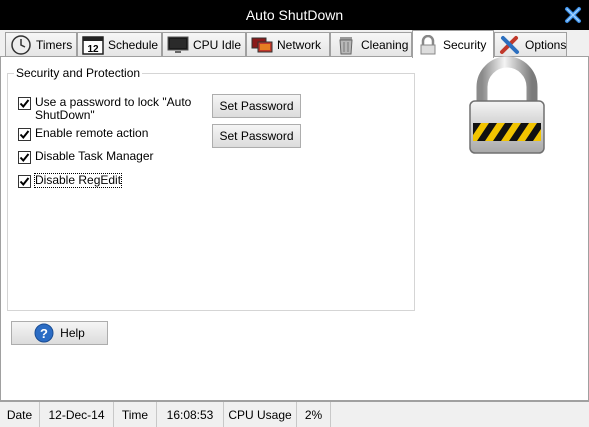 Image resolution: width=589 pixels, height=427 pixels. What do you see at coordinates (546, 45) in the screenshot?
I see `tab-label: Options` at bounding box center [546, 45].